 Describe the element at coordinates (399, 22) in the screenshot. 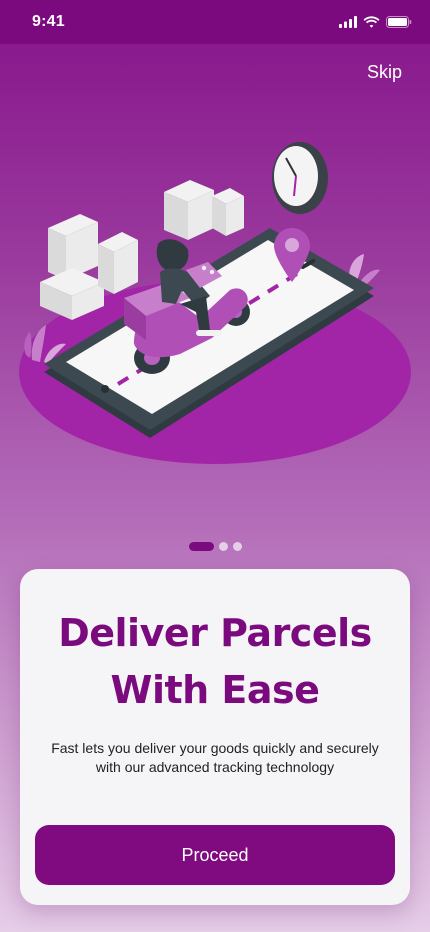

I see `battery-icon` at that location.